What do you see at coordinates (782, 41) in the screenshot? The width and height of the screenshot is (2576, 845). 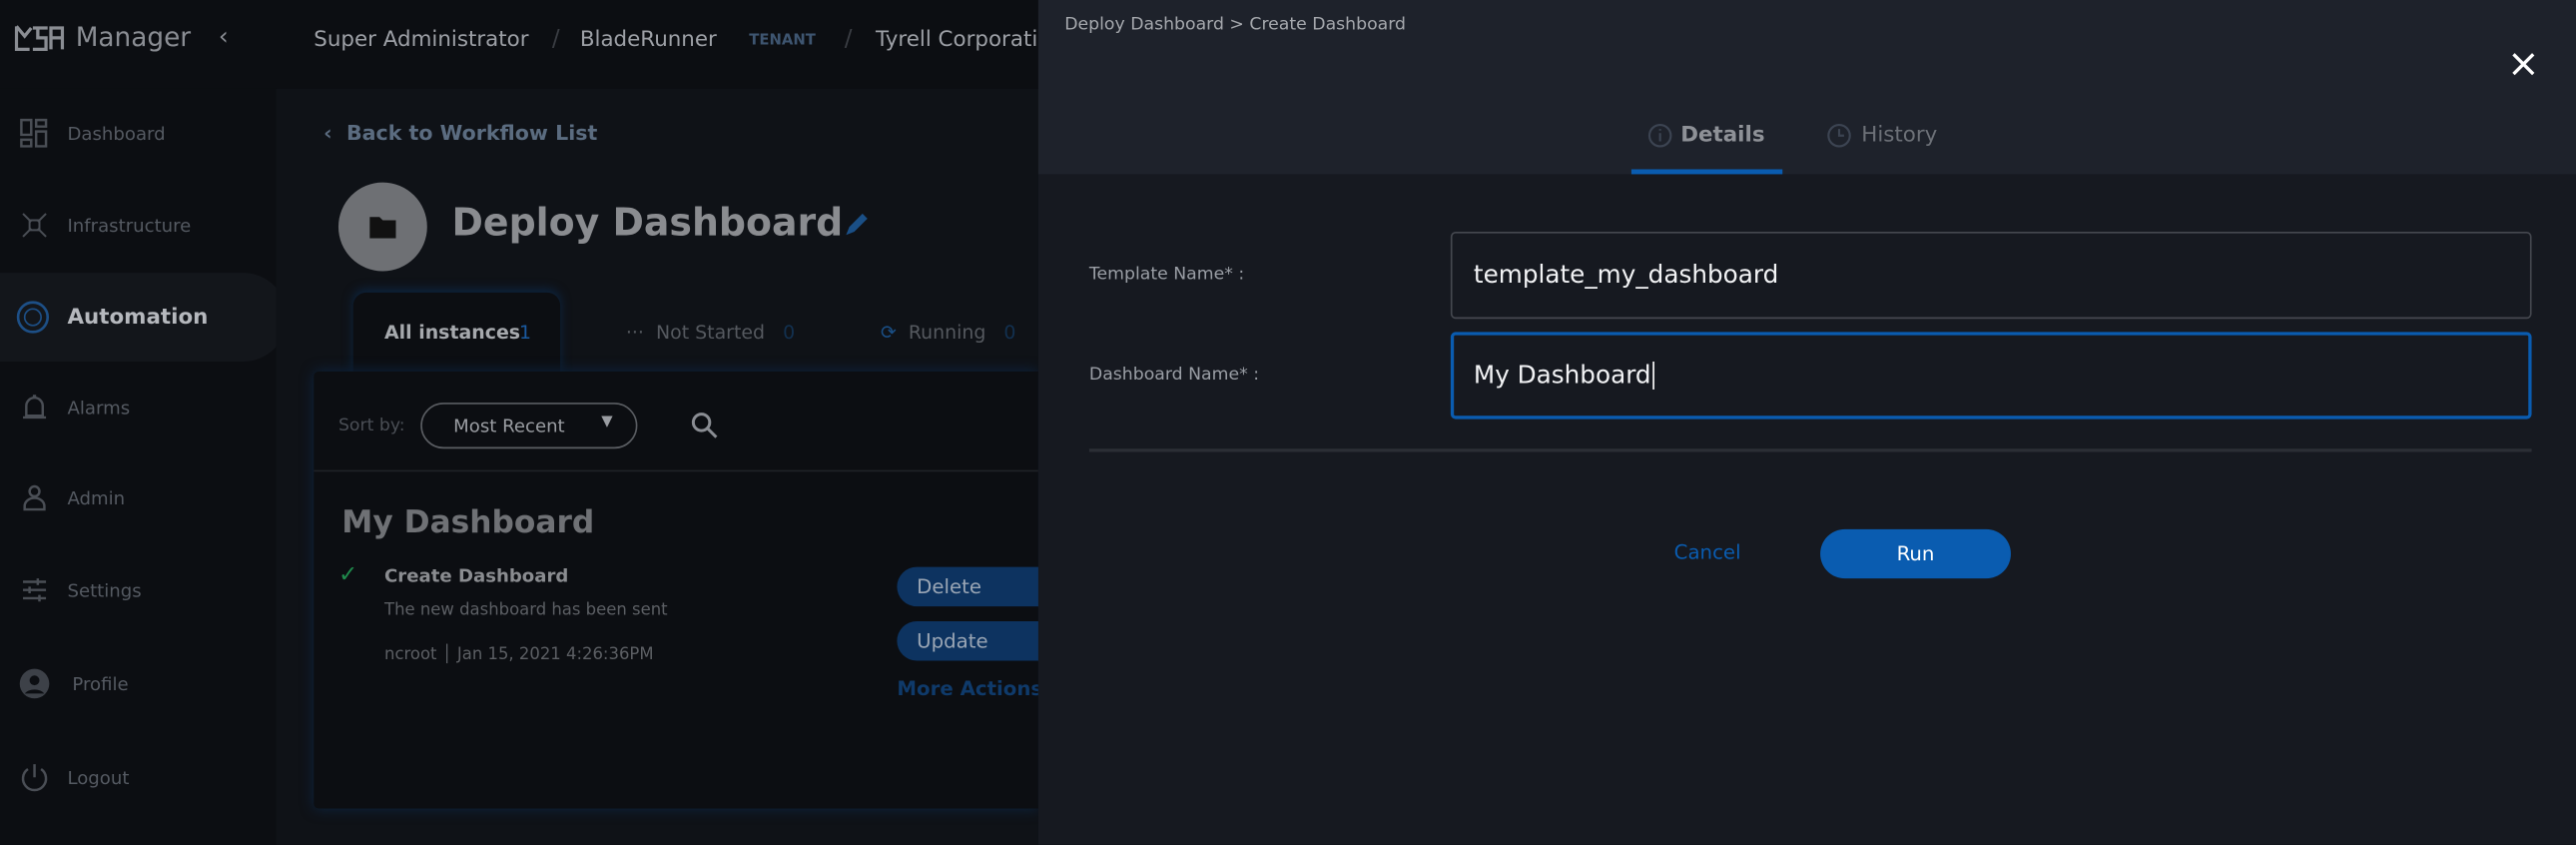 I see `tenant-badge: TENANT` at bounding box center [782, 41].